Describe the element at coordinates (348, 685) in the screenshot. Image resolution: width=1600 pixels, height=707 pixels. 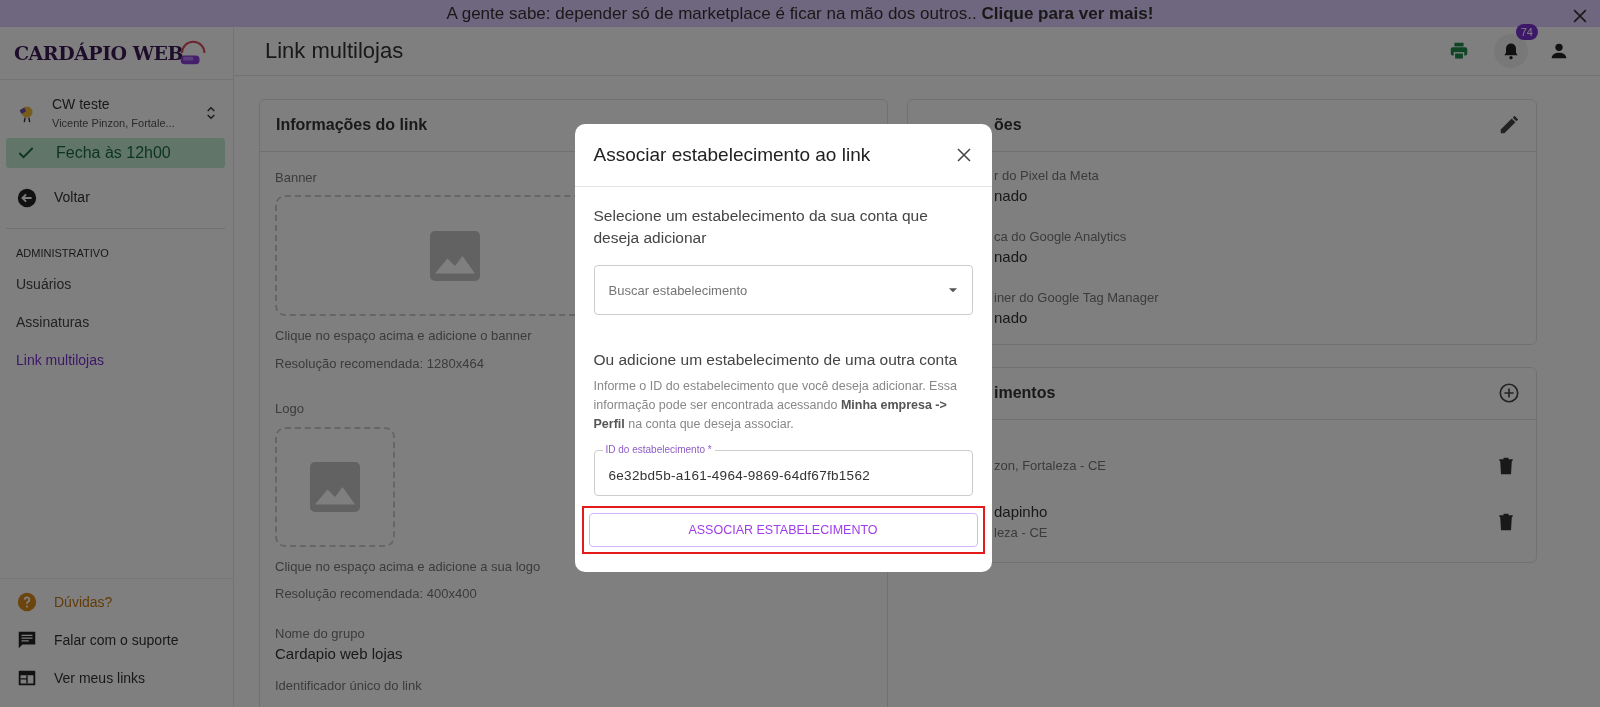
I see `field-label: Identificador único do link` at that location.